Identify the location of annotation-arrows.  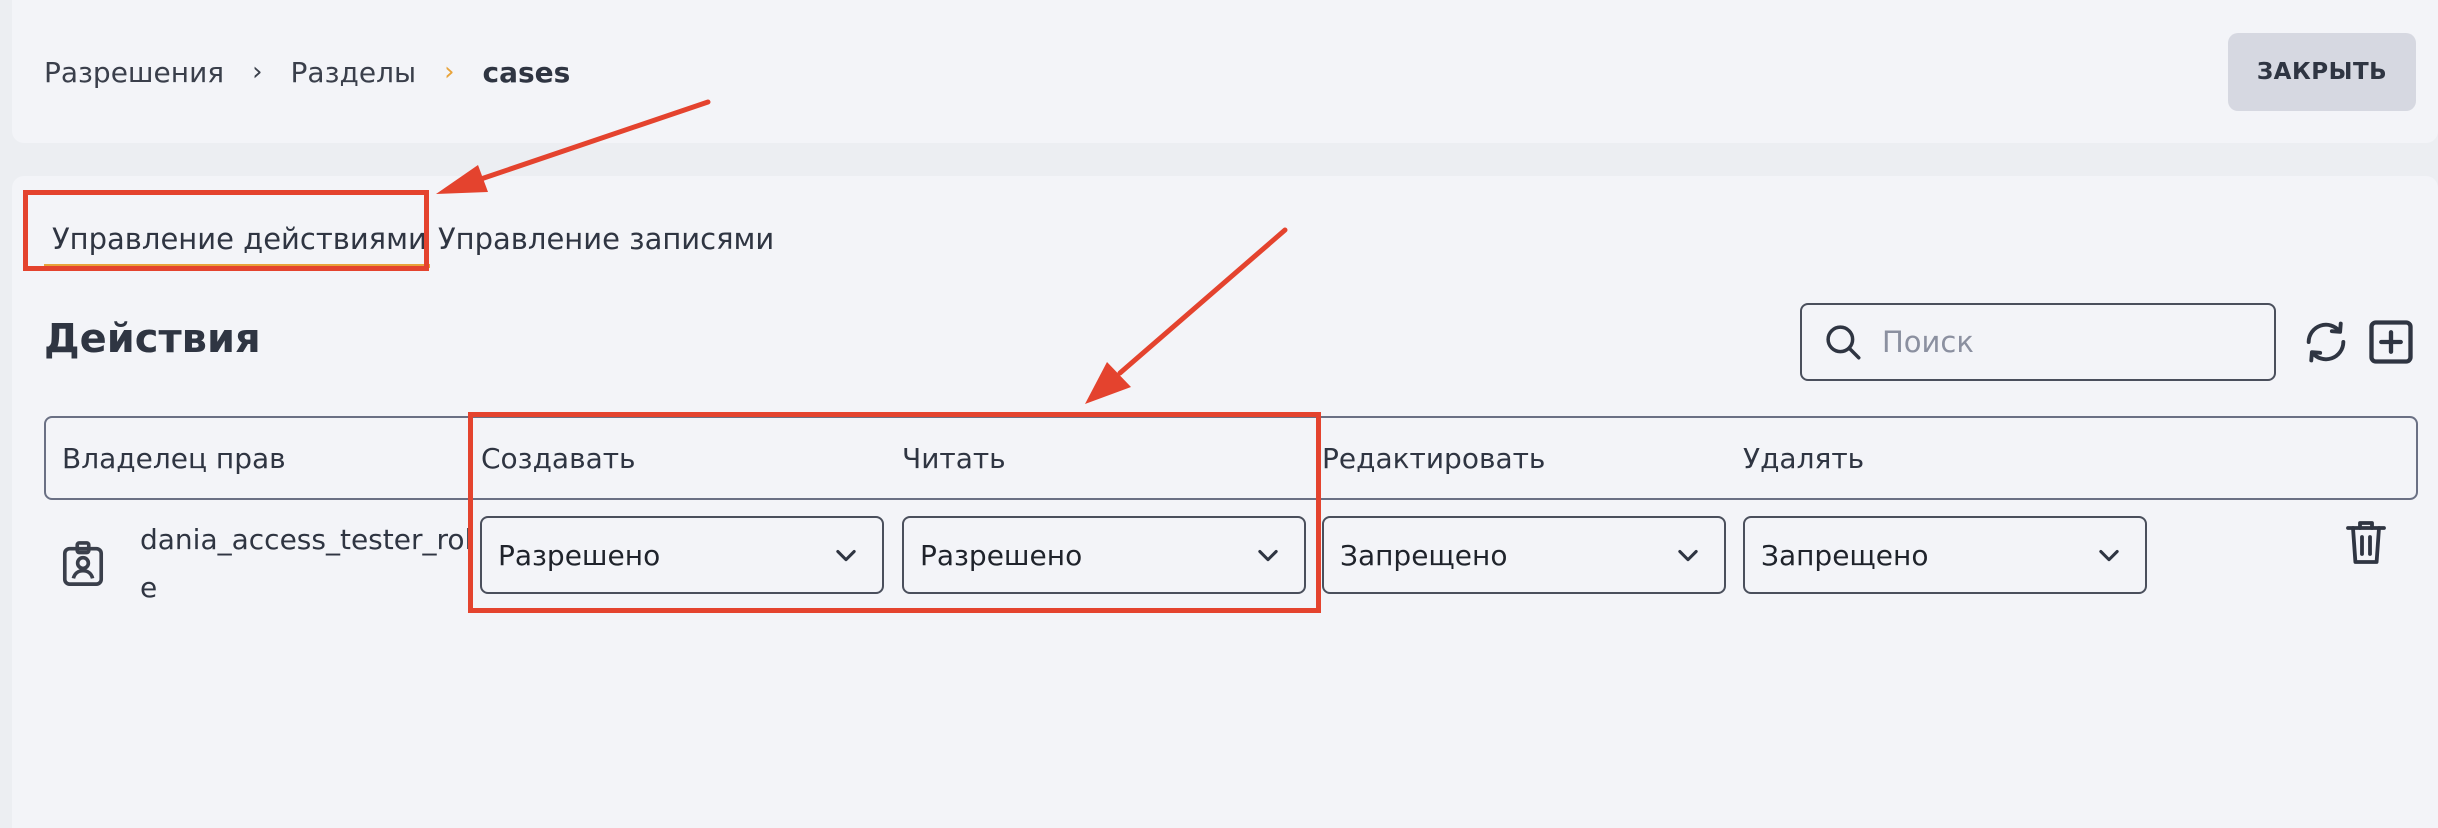
(862, 251).